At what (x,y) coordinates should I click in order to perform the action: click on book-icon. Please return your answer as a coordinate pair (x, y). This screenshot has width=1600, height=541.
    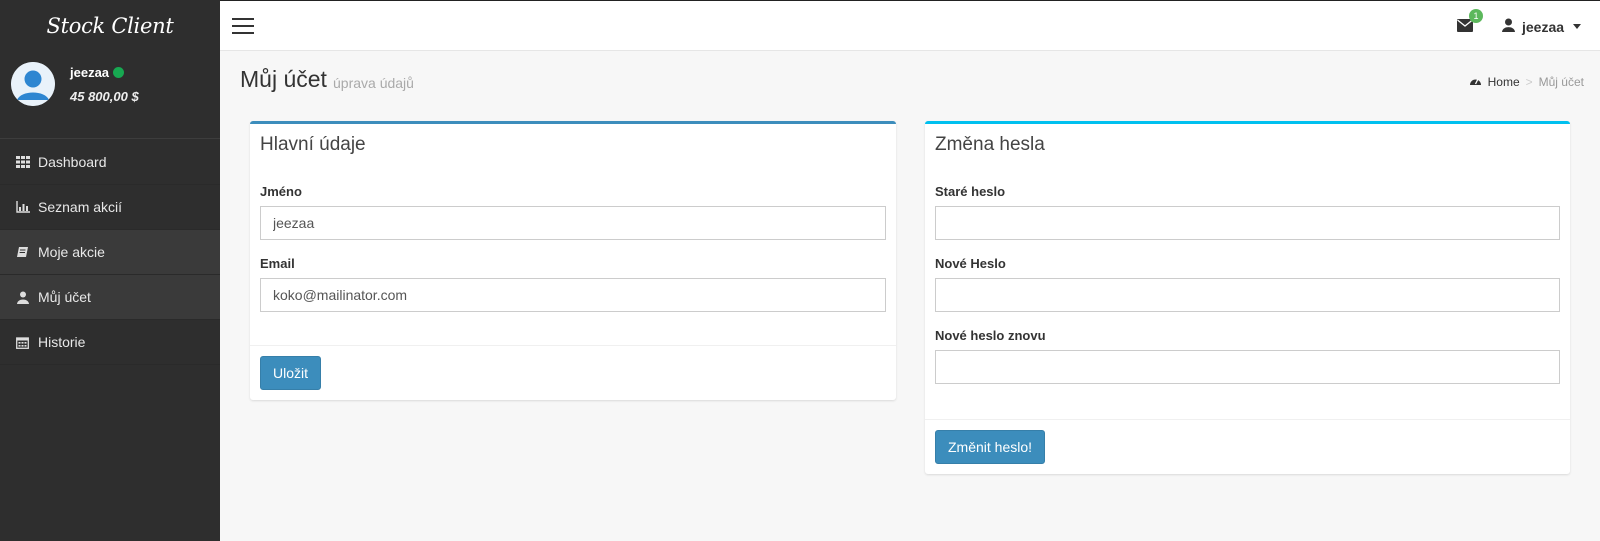
    Looking at the image, I should click on (22, 252).